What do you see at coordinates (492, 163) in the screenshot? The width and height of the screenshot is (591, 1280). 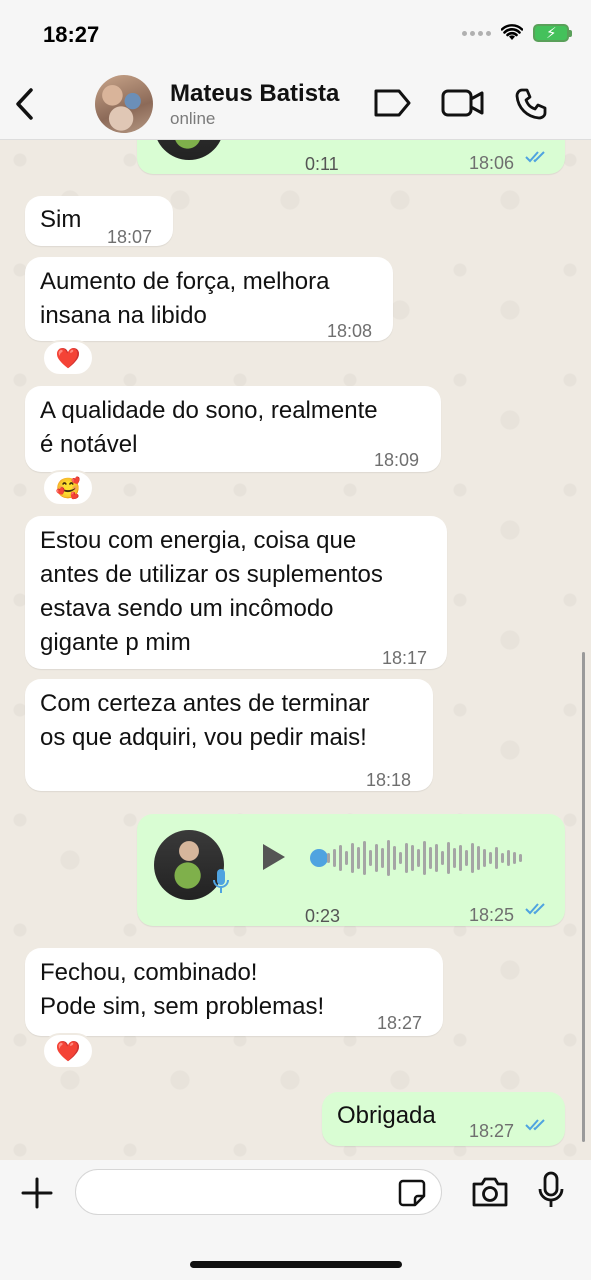 I see `message-time: 18:06` at bounding box center [492, 163].